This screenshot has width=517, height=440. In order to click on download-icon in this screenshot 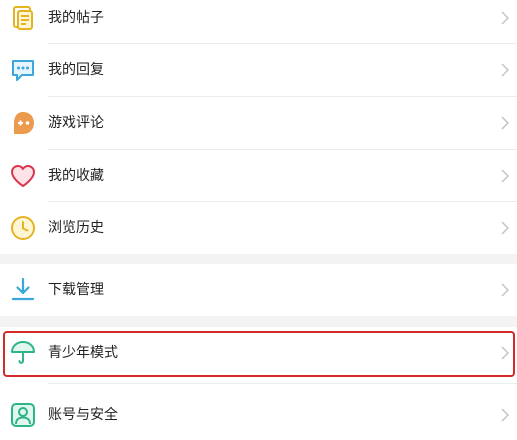, I will do `click(23, 289)`.